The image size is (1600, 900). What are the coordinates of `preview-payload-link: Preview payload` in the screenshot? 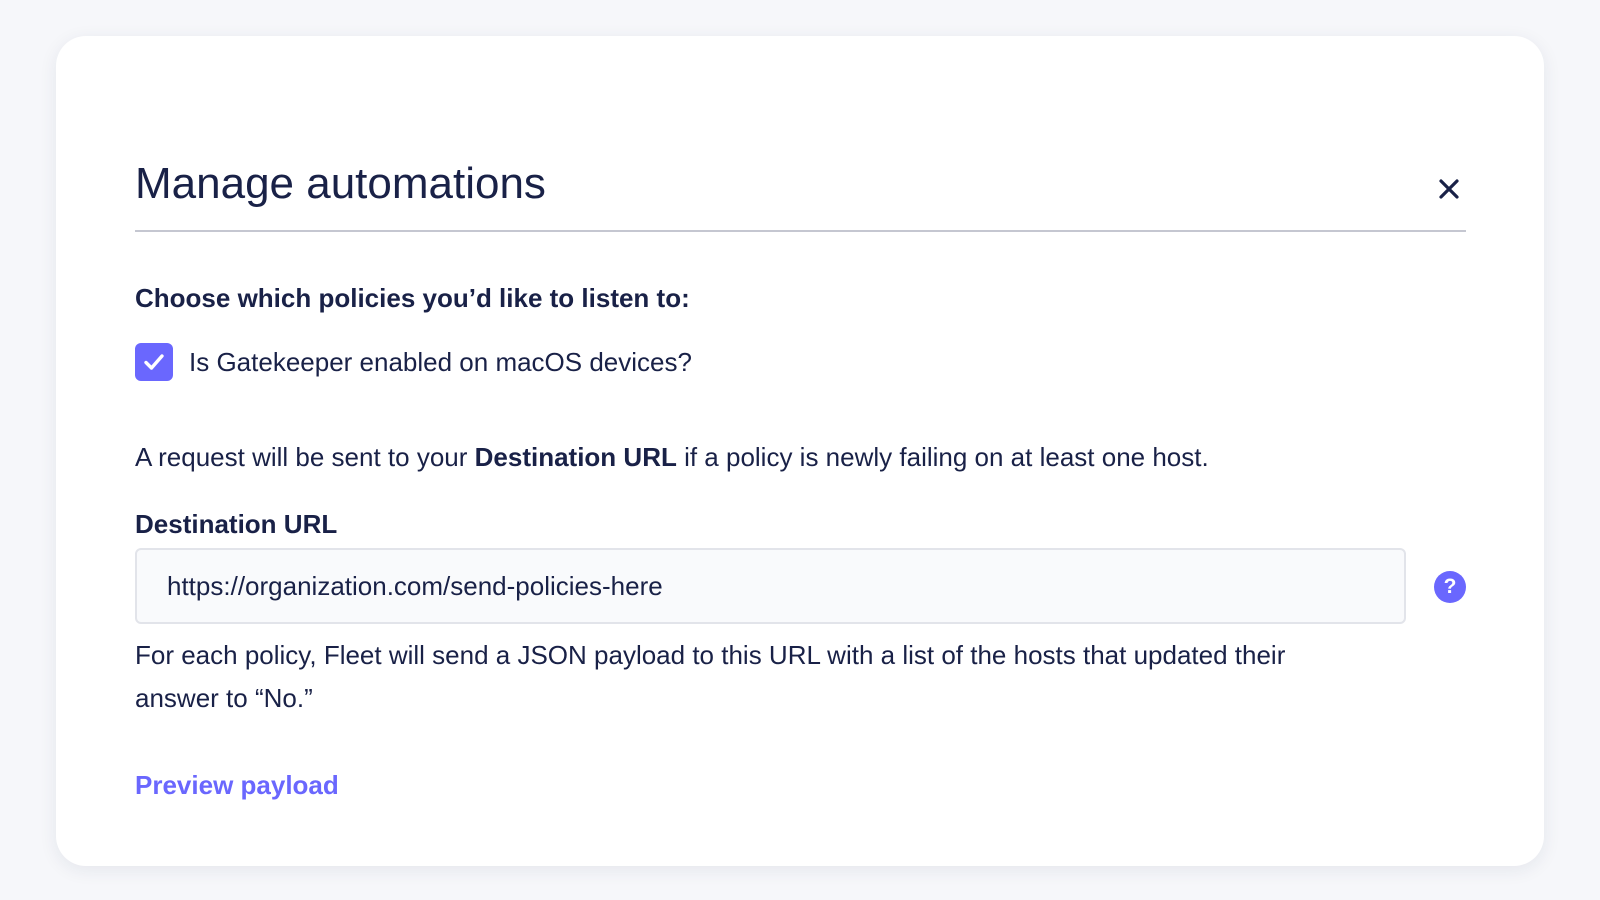 It's located at (237, 785).